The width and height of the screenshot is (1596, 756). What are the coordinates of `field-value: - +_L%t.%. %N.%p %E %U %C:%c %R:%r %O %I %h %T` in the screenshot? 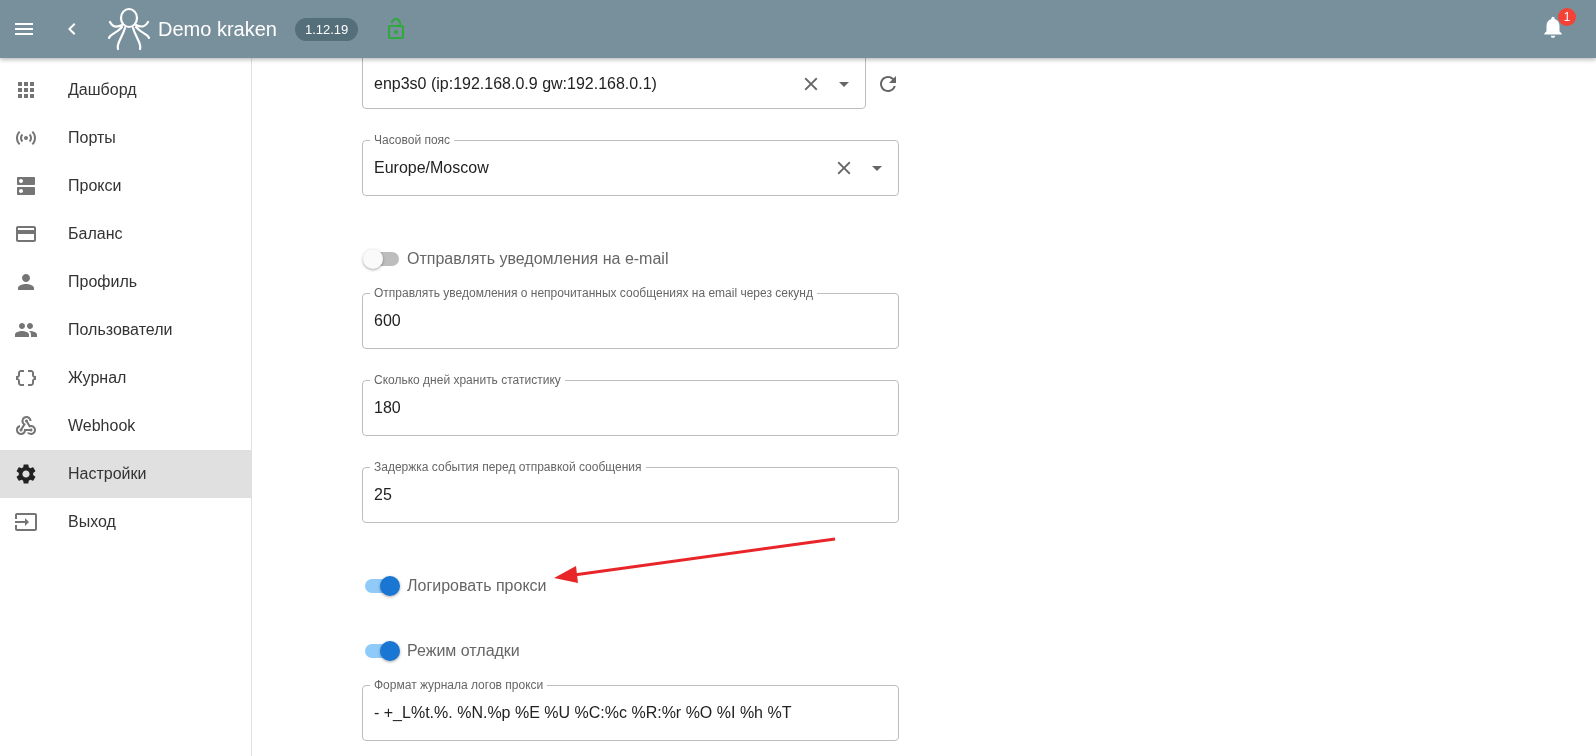 It's located at (583, 713).